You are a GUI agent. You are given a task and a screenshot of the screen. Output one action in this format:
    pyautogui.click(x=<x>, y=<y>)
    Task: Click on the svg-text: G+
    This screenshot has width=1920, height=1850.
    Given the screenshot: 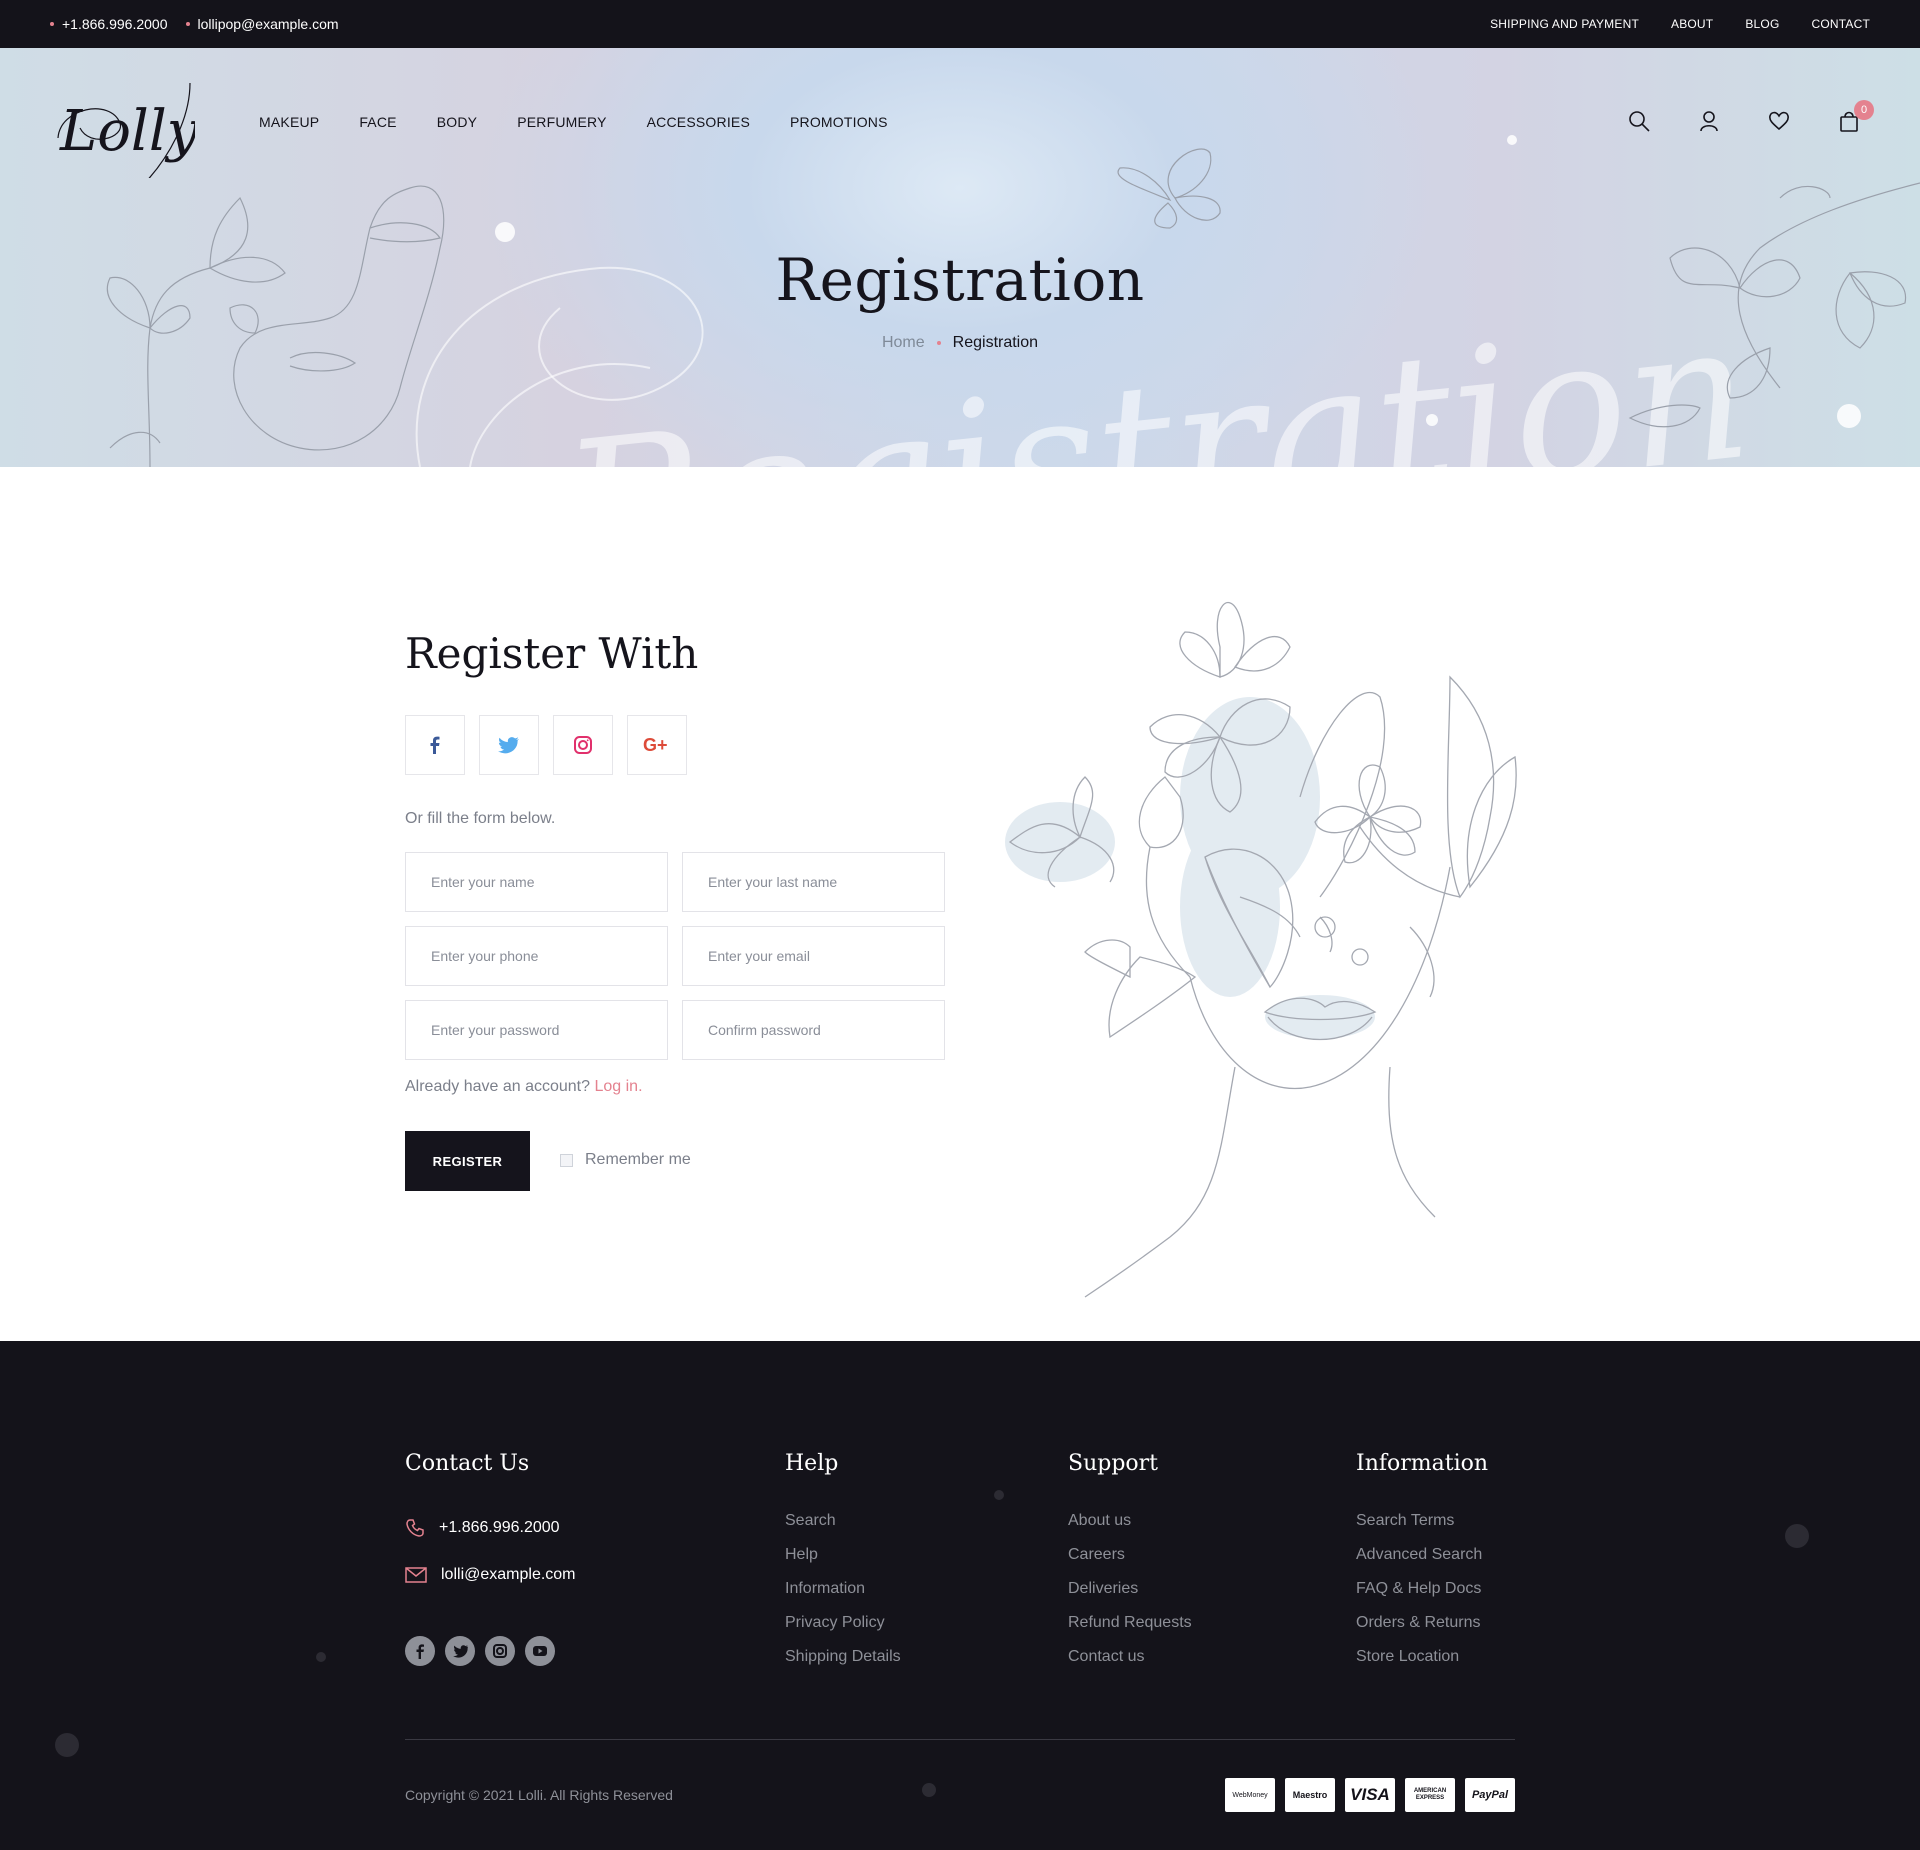 What is the action you would take?
    pyautogui.click(x=655, y=745)
    